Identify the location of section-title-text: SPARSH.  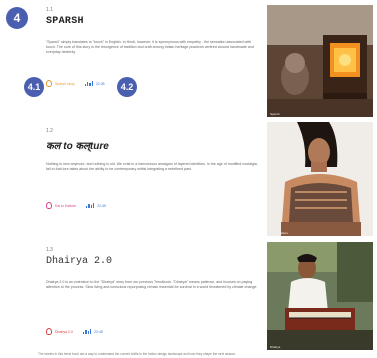
(65, 21).